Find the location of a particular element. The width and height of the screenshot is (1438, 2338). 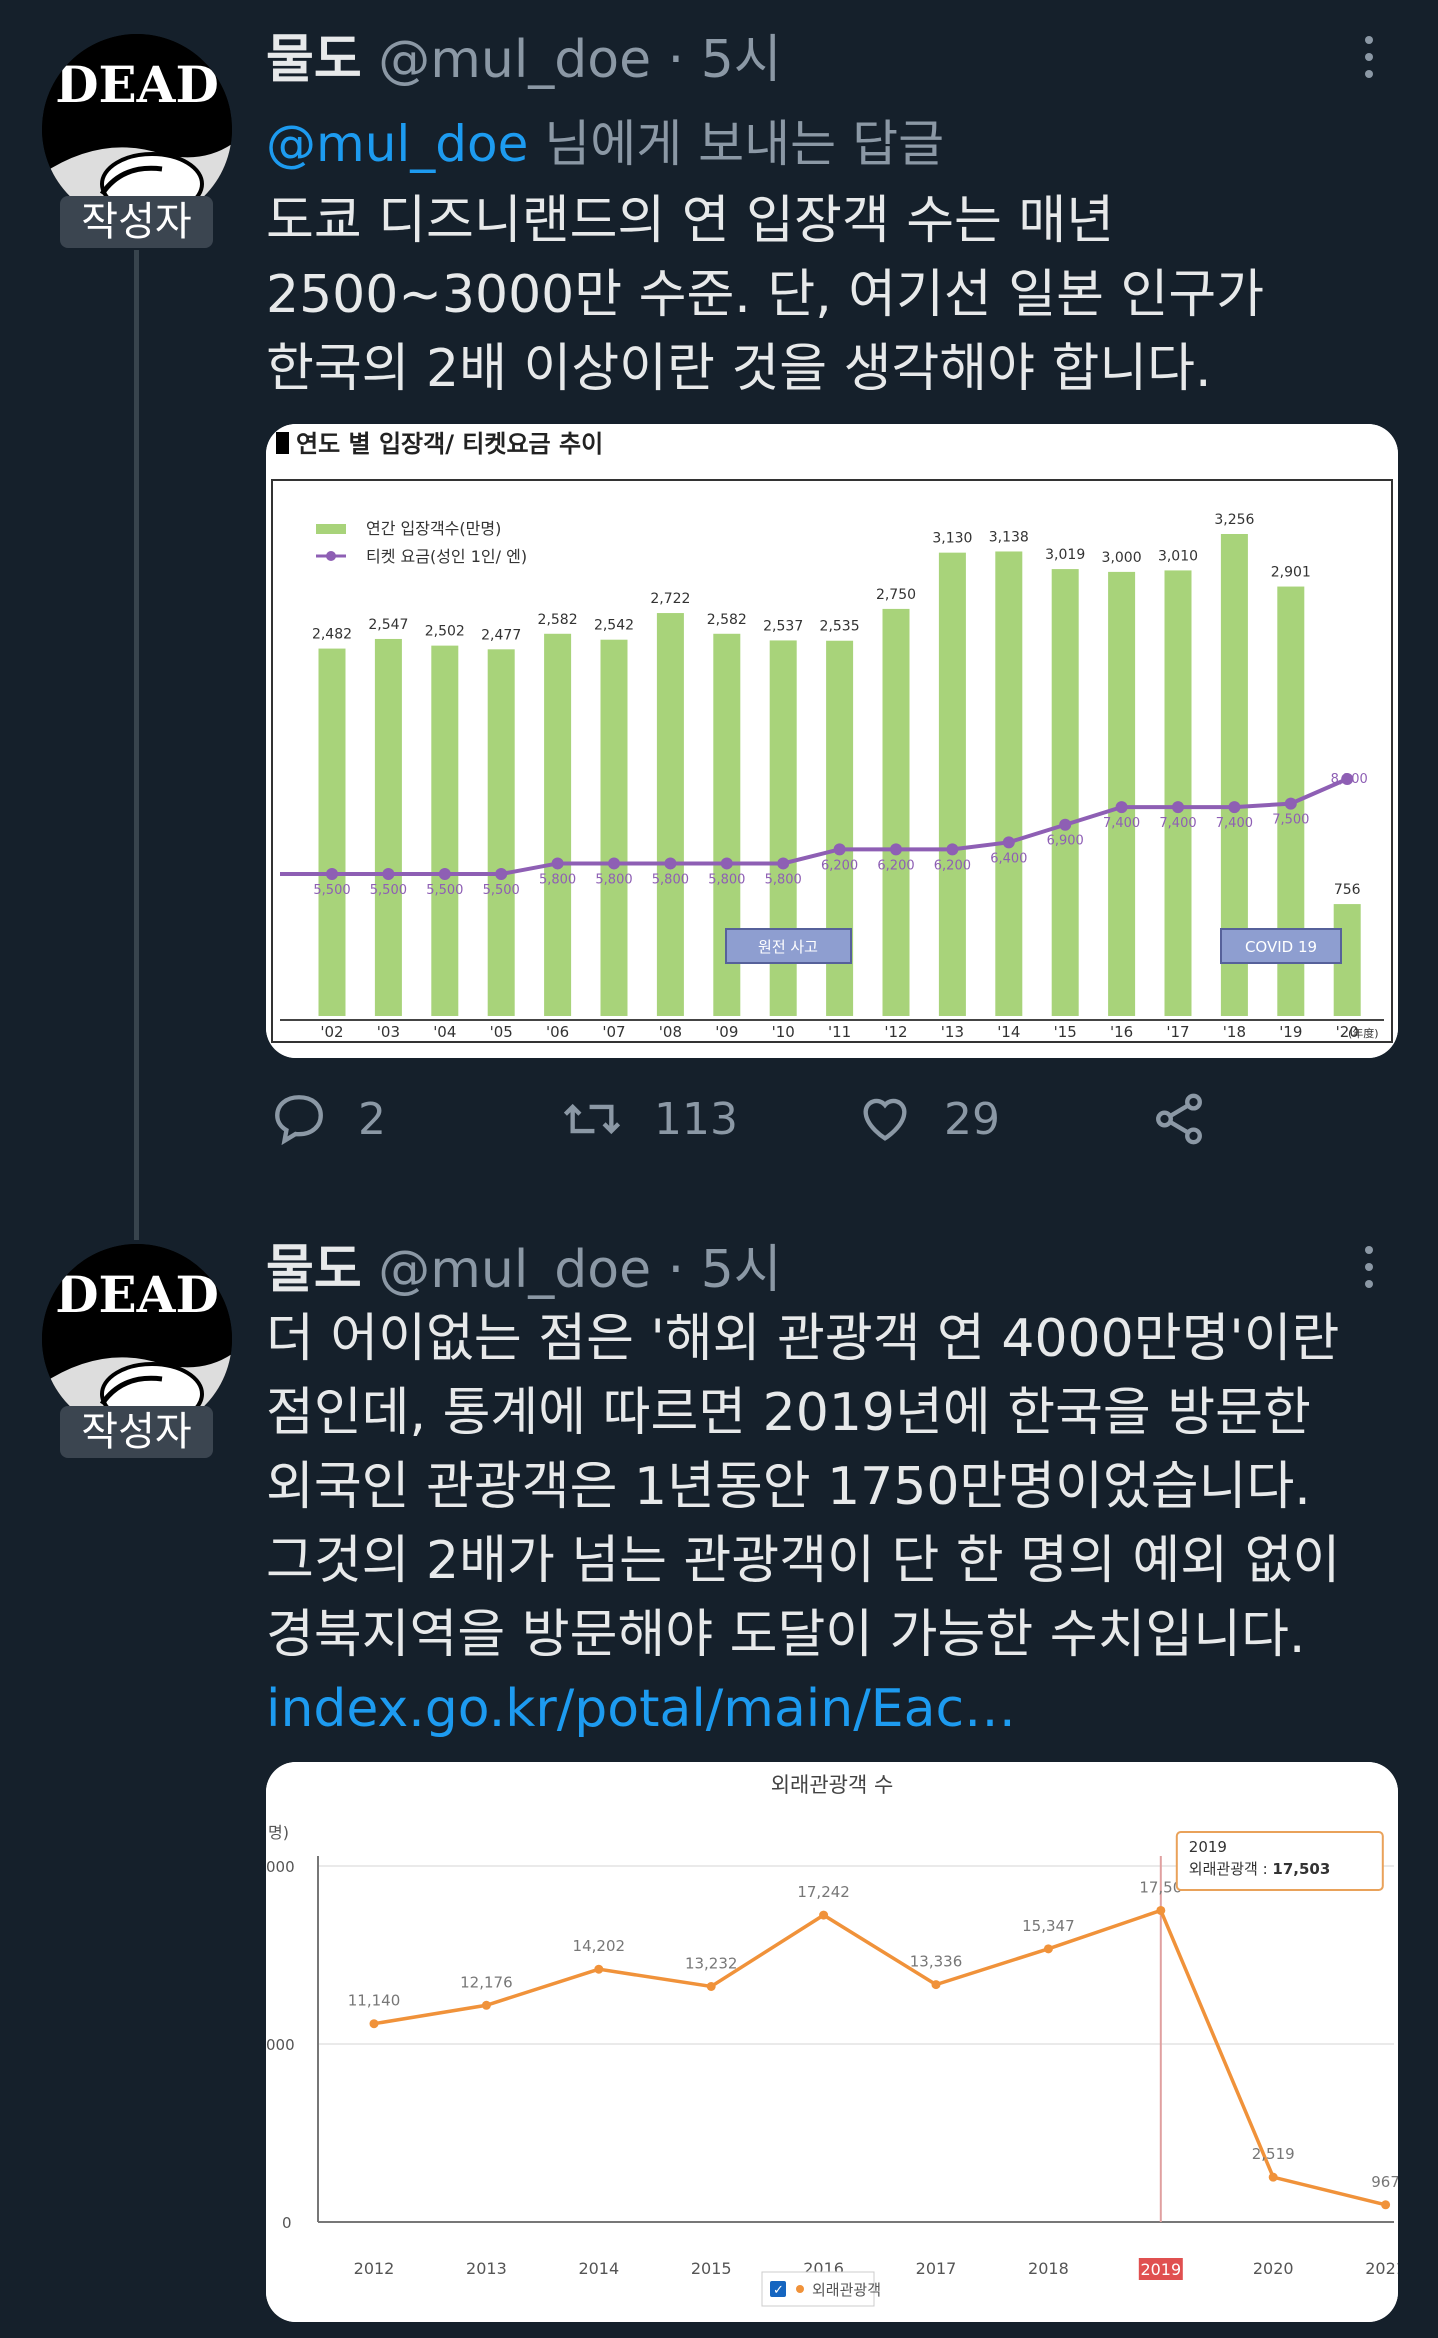

x-tick-label: '14 is located at coordinates (1008, 1032).